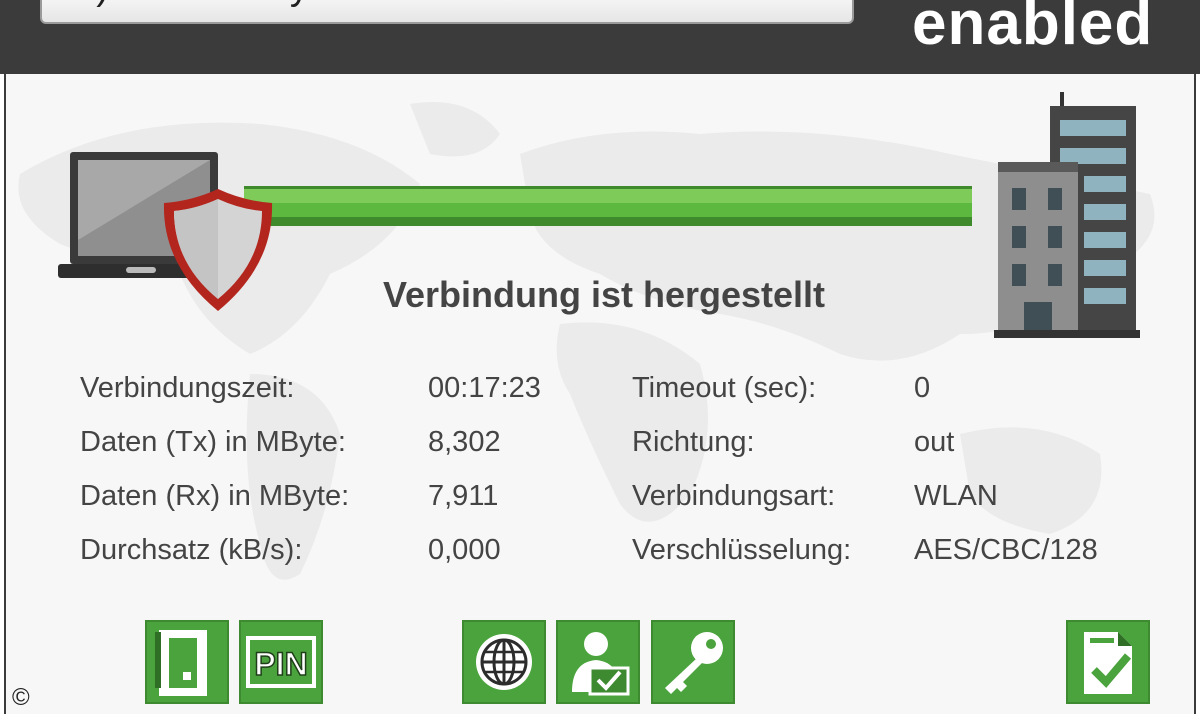  I want to click on profile-select: 02) NCP Always ▾, so click(447, 12).